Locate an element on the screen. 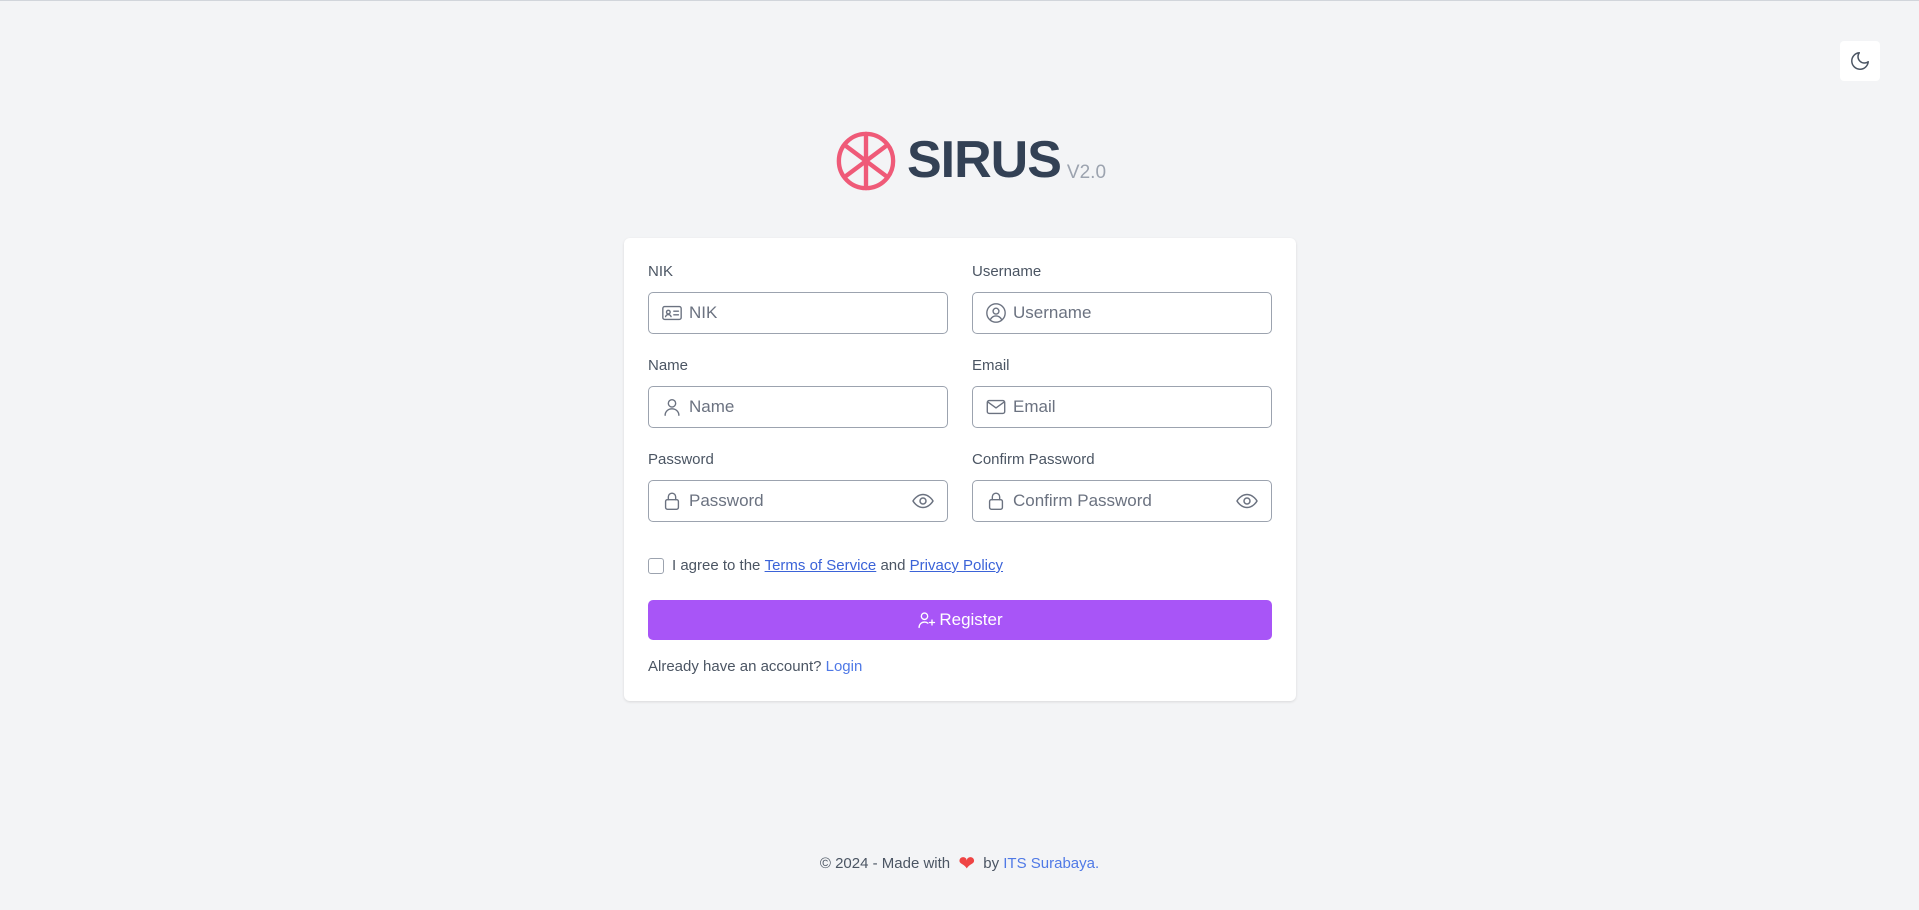 The height and width of the screenshot is (910, 1919). username-input is located at coordinates (1136, 313).